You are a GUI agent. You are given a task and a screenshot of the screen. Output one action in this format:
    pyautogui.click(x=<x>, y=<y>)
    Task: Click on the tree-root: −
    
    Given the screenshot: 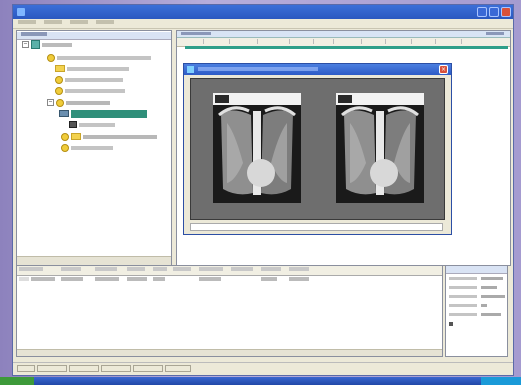 What is the action you would take?
    pyautogui.click(x=47, y=44)
    